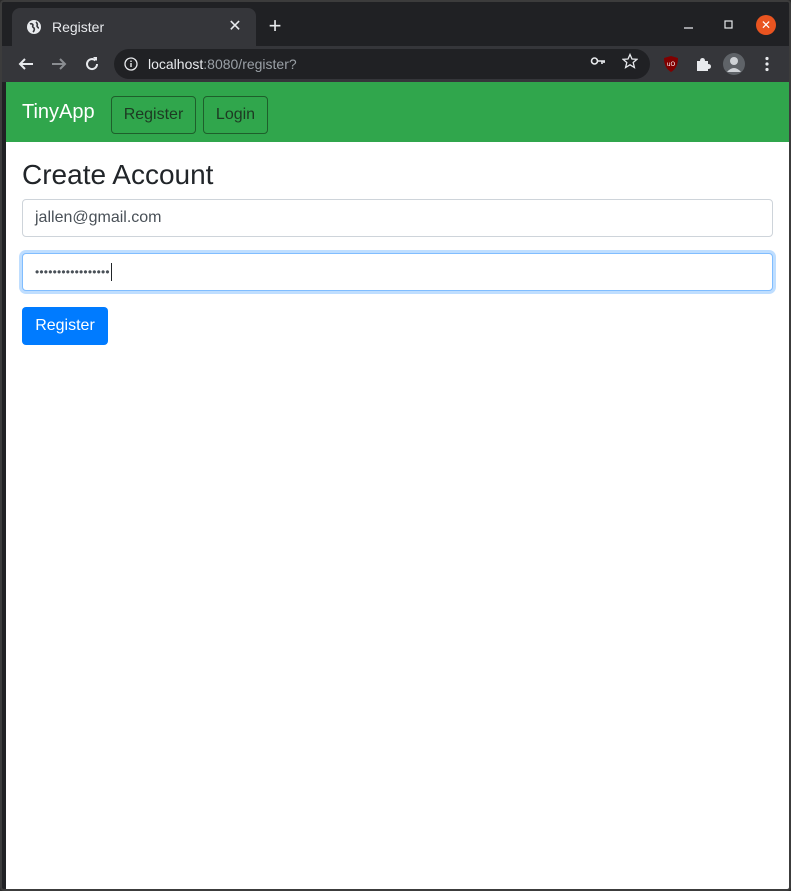 This screenshot has height=891, width=791. I want to click on address-bar: localhost:8080/register?, so click(382, 64).